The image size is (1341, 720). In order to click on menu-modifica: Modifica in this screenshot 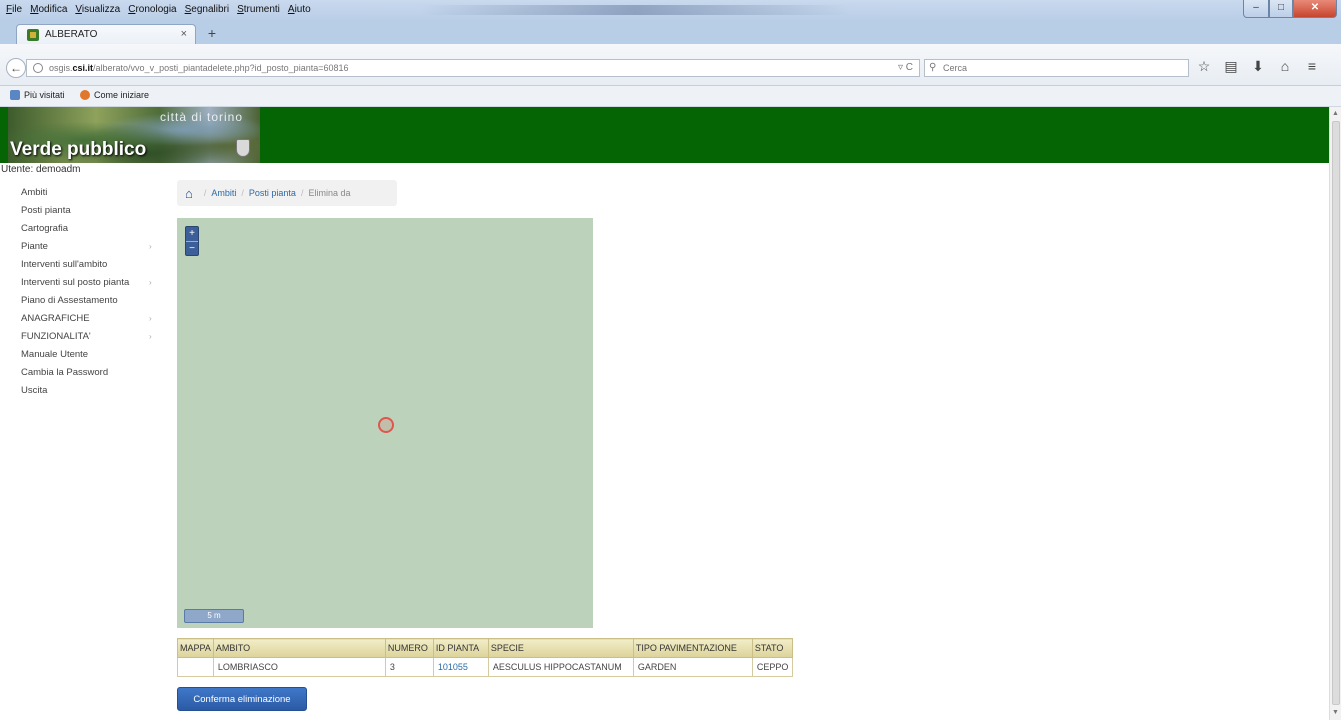, I will do `click(48, 9)`.